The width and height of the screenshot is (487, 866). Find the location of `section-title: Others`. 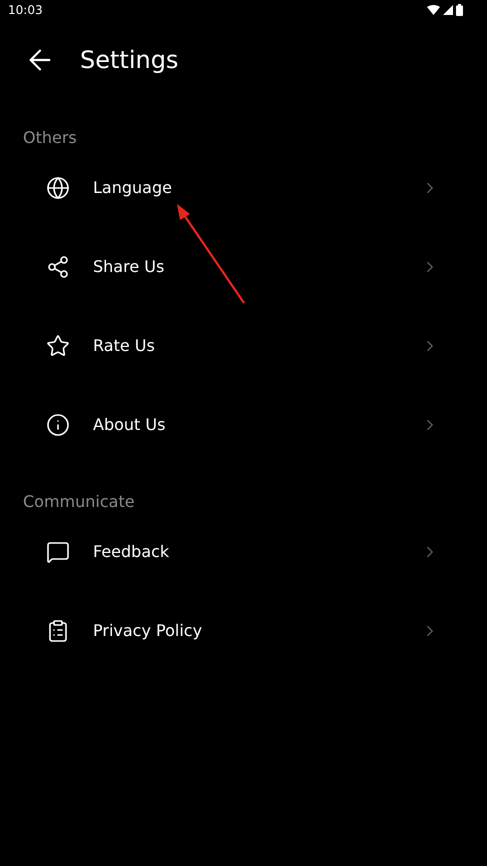

section-title: Others is located at coordinates (50, 137).